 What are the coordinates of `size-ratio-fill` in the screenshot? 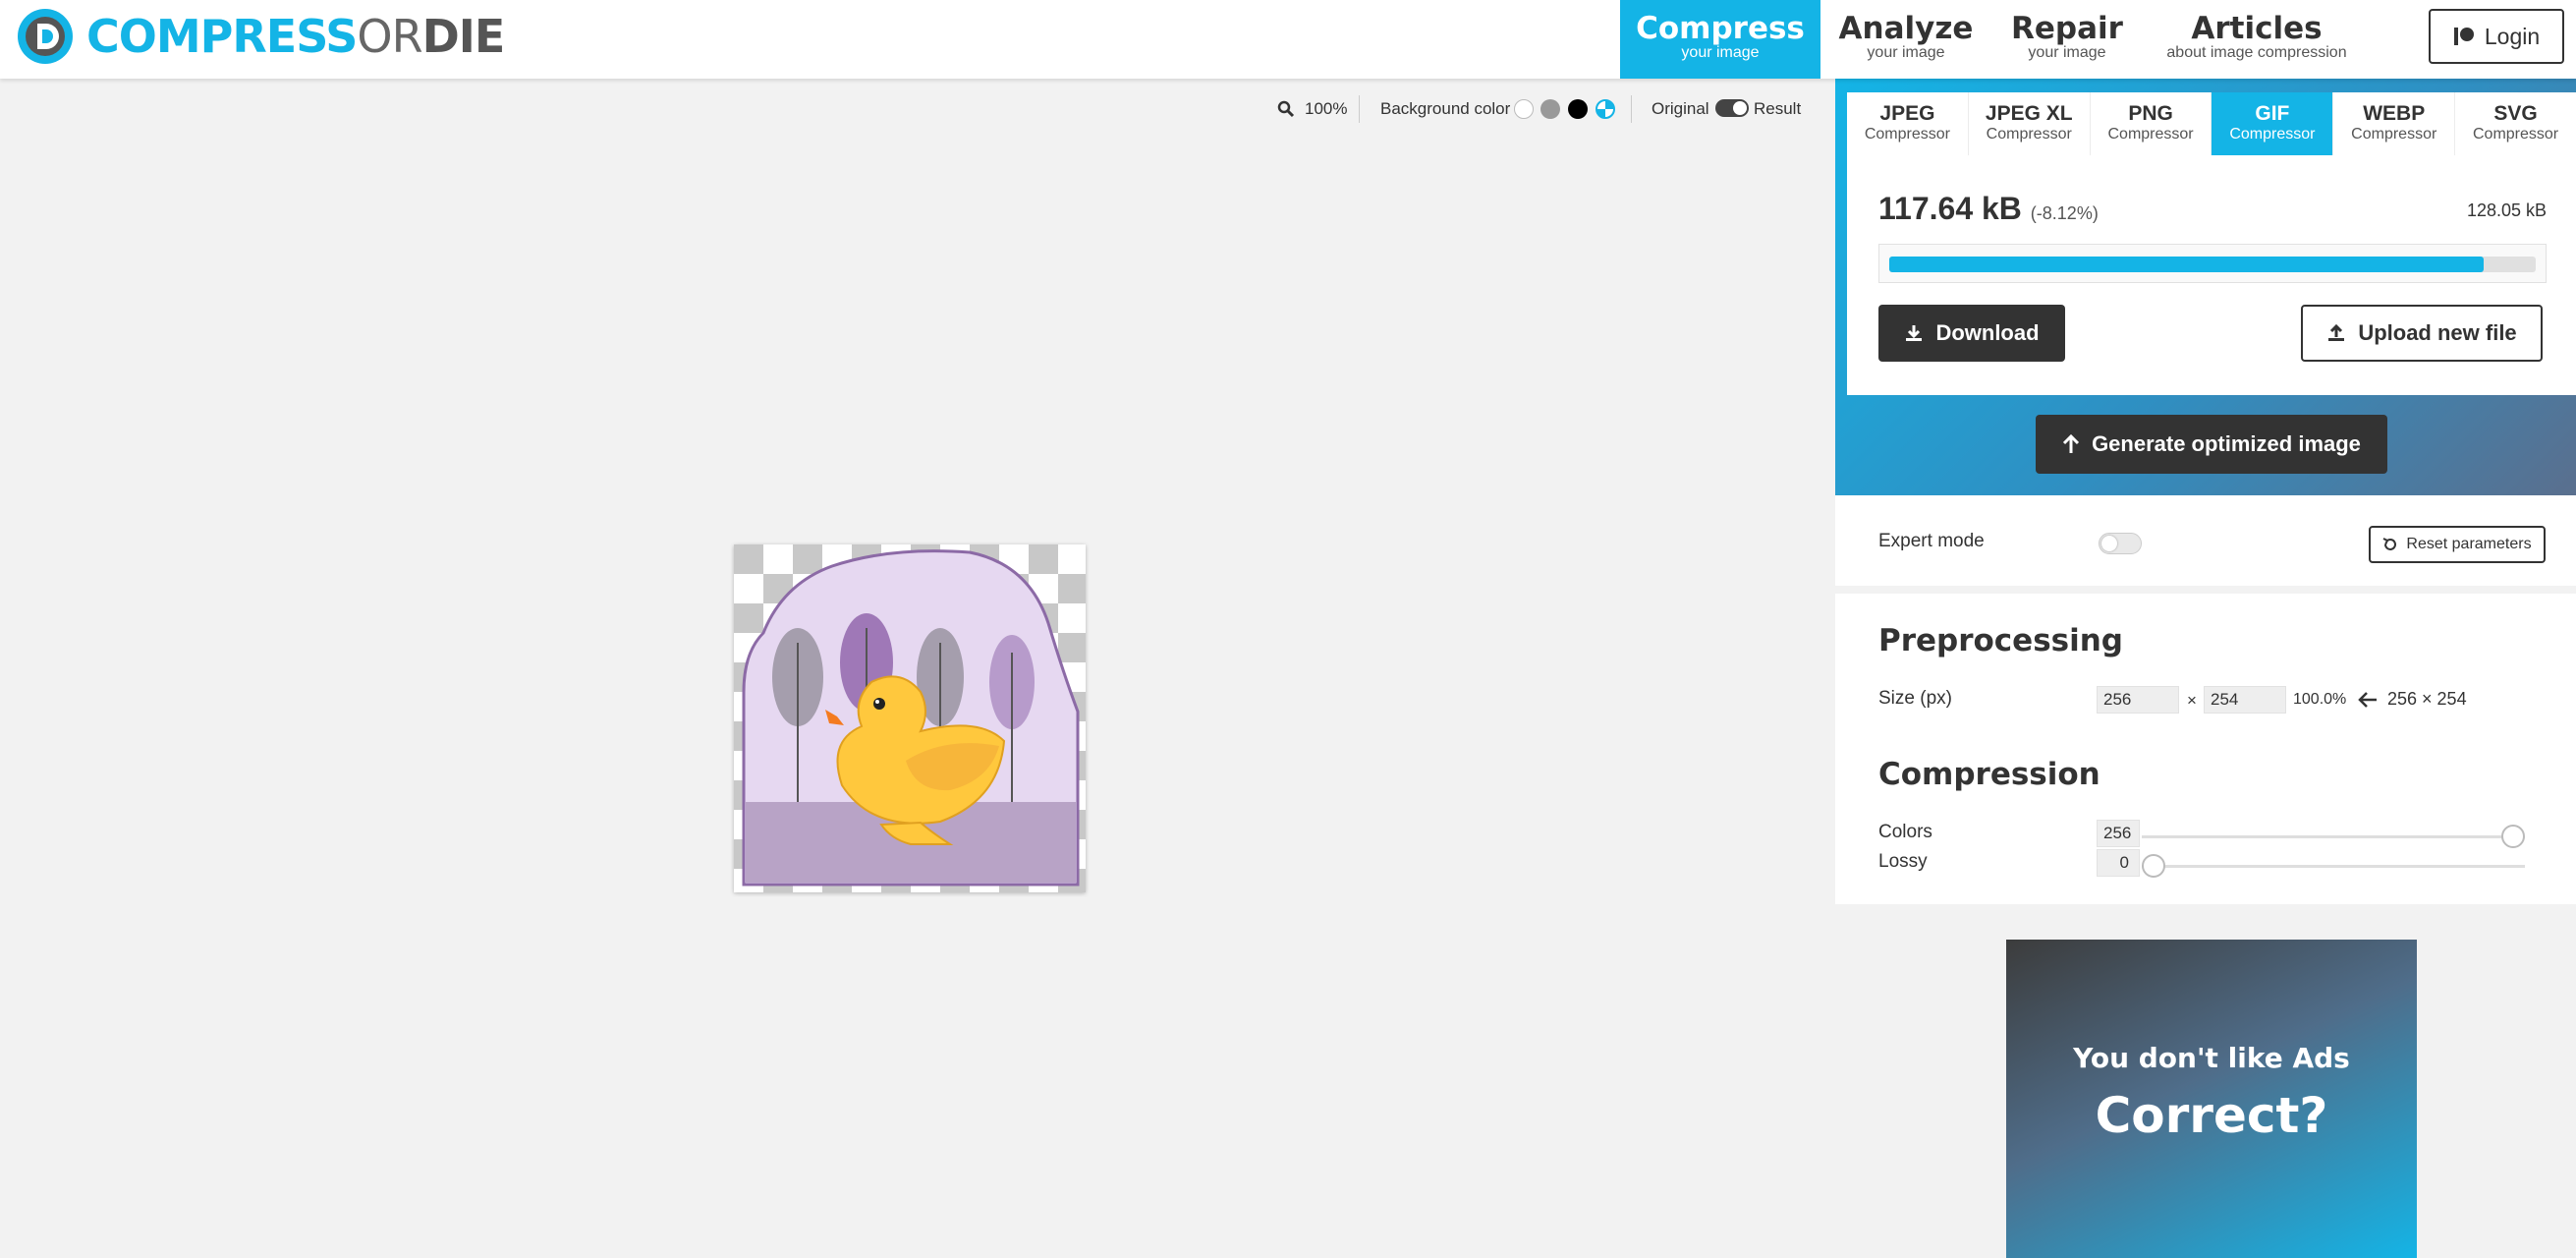 It's located at (2186, 264).